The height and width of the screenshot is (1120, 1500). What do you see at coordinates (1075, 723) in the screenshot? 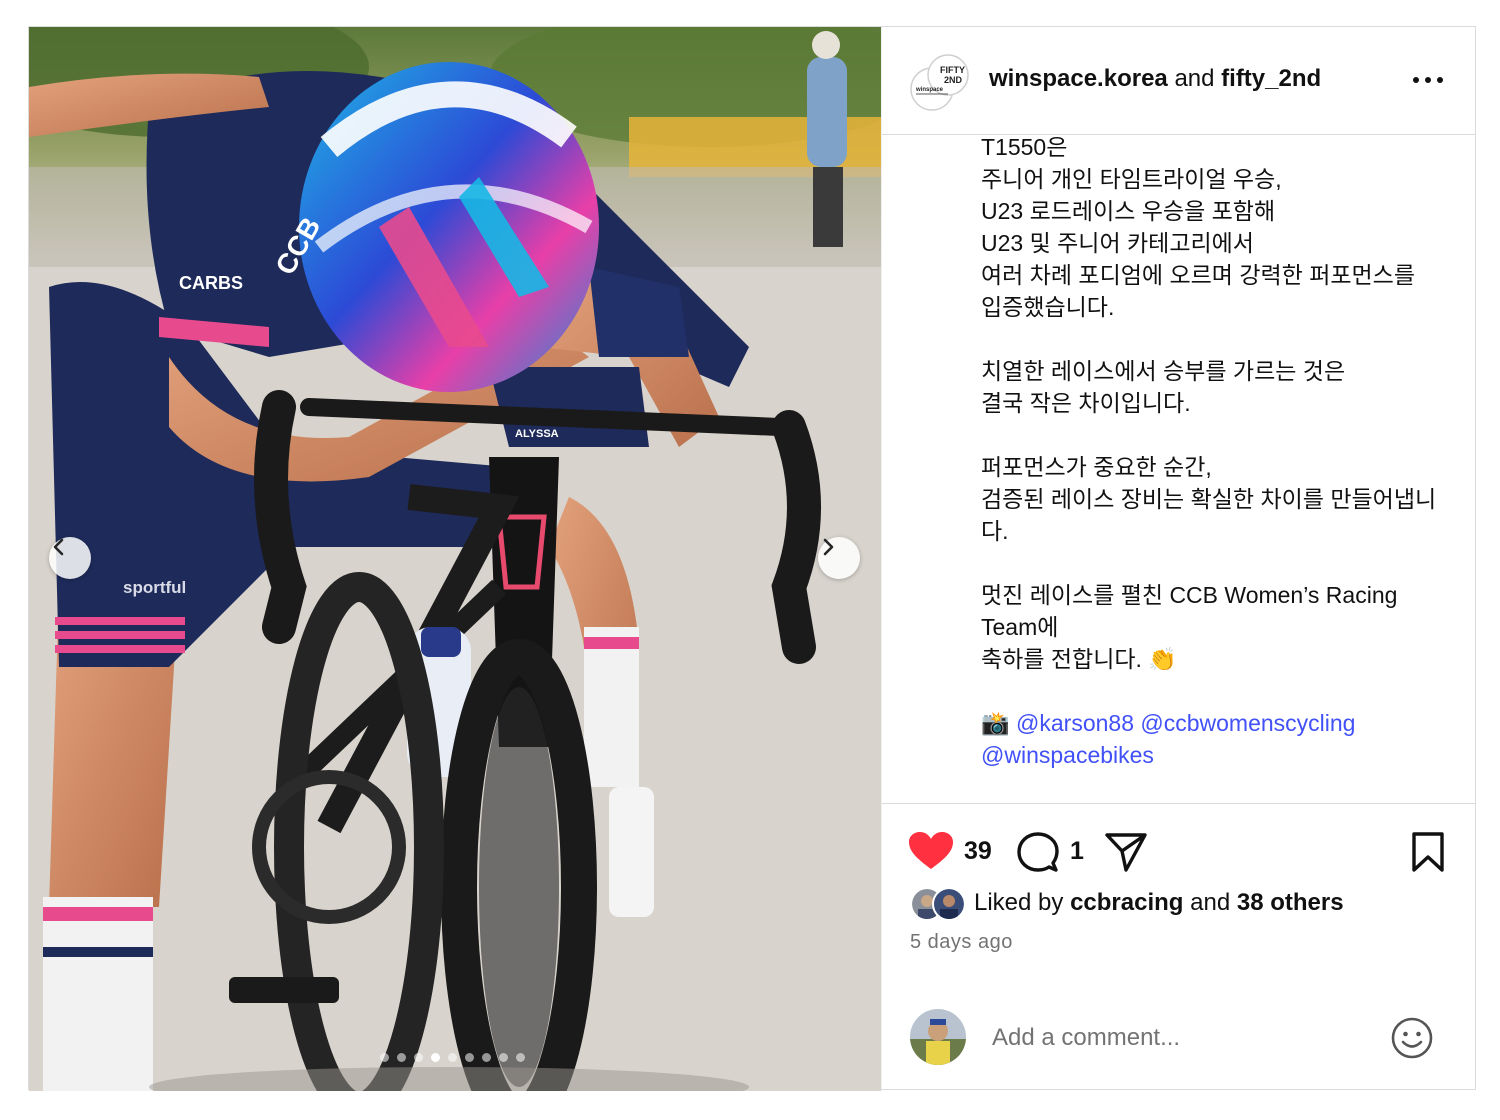
I see `mention-link: @karson88` at bounding box center [1075, 723].